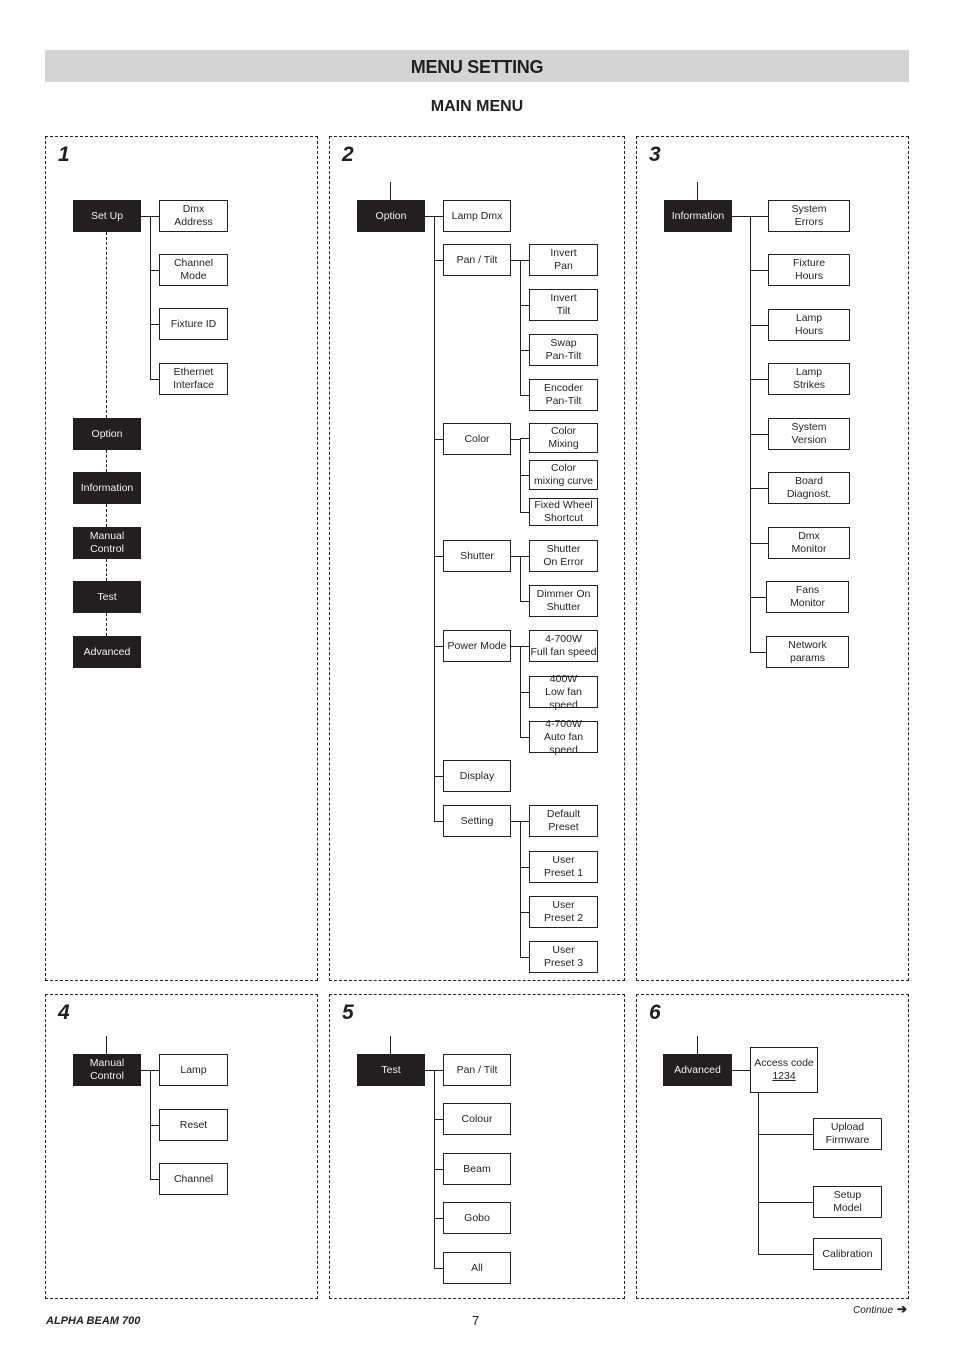  Describe the element at coordinates (809, 434) in the screenshot. I see `info-item: System Version` at that location.